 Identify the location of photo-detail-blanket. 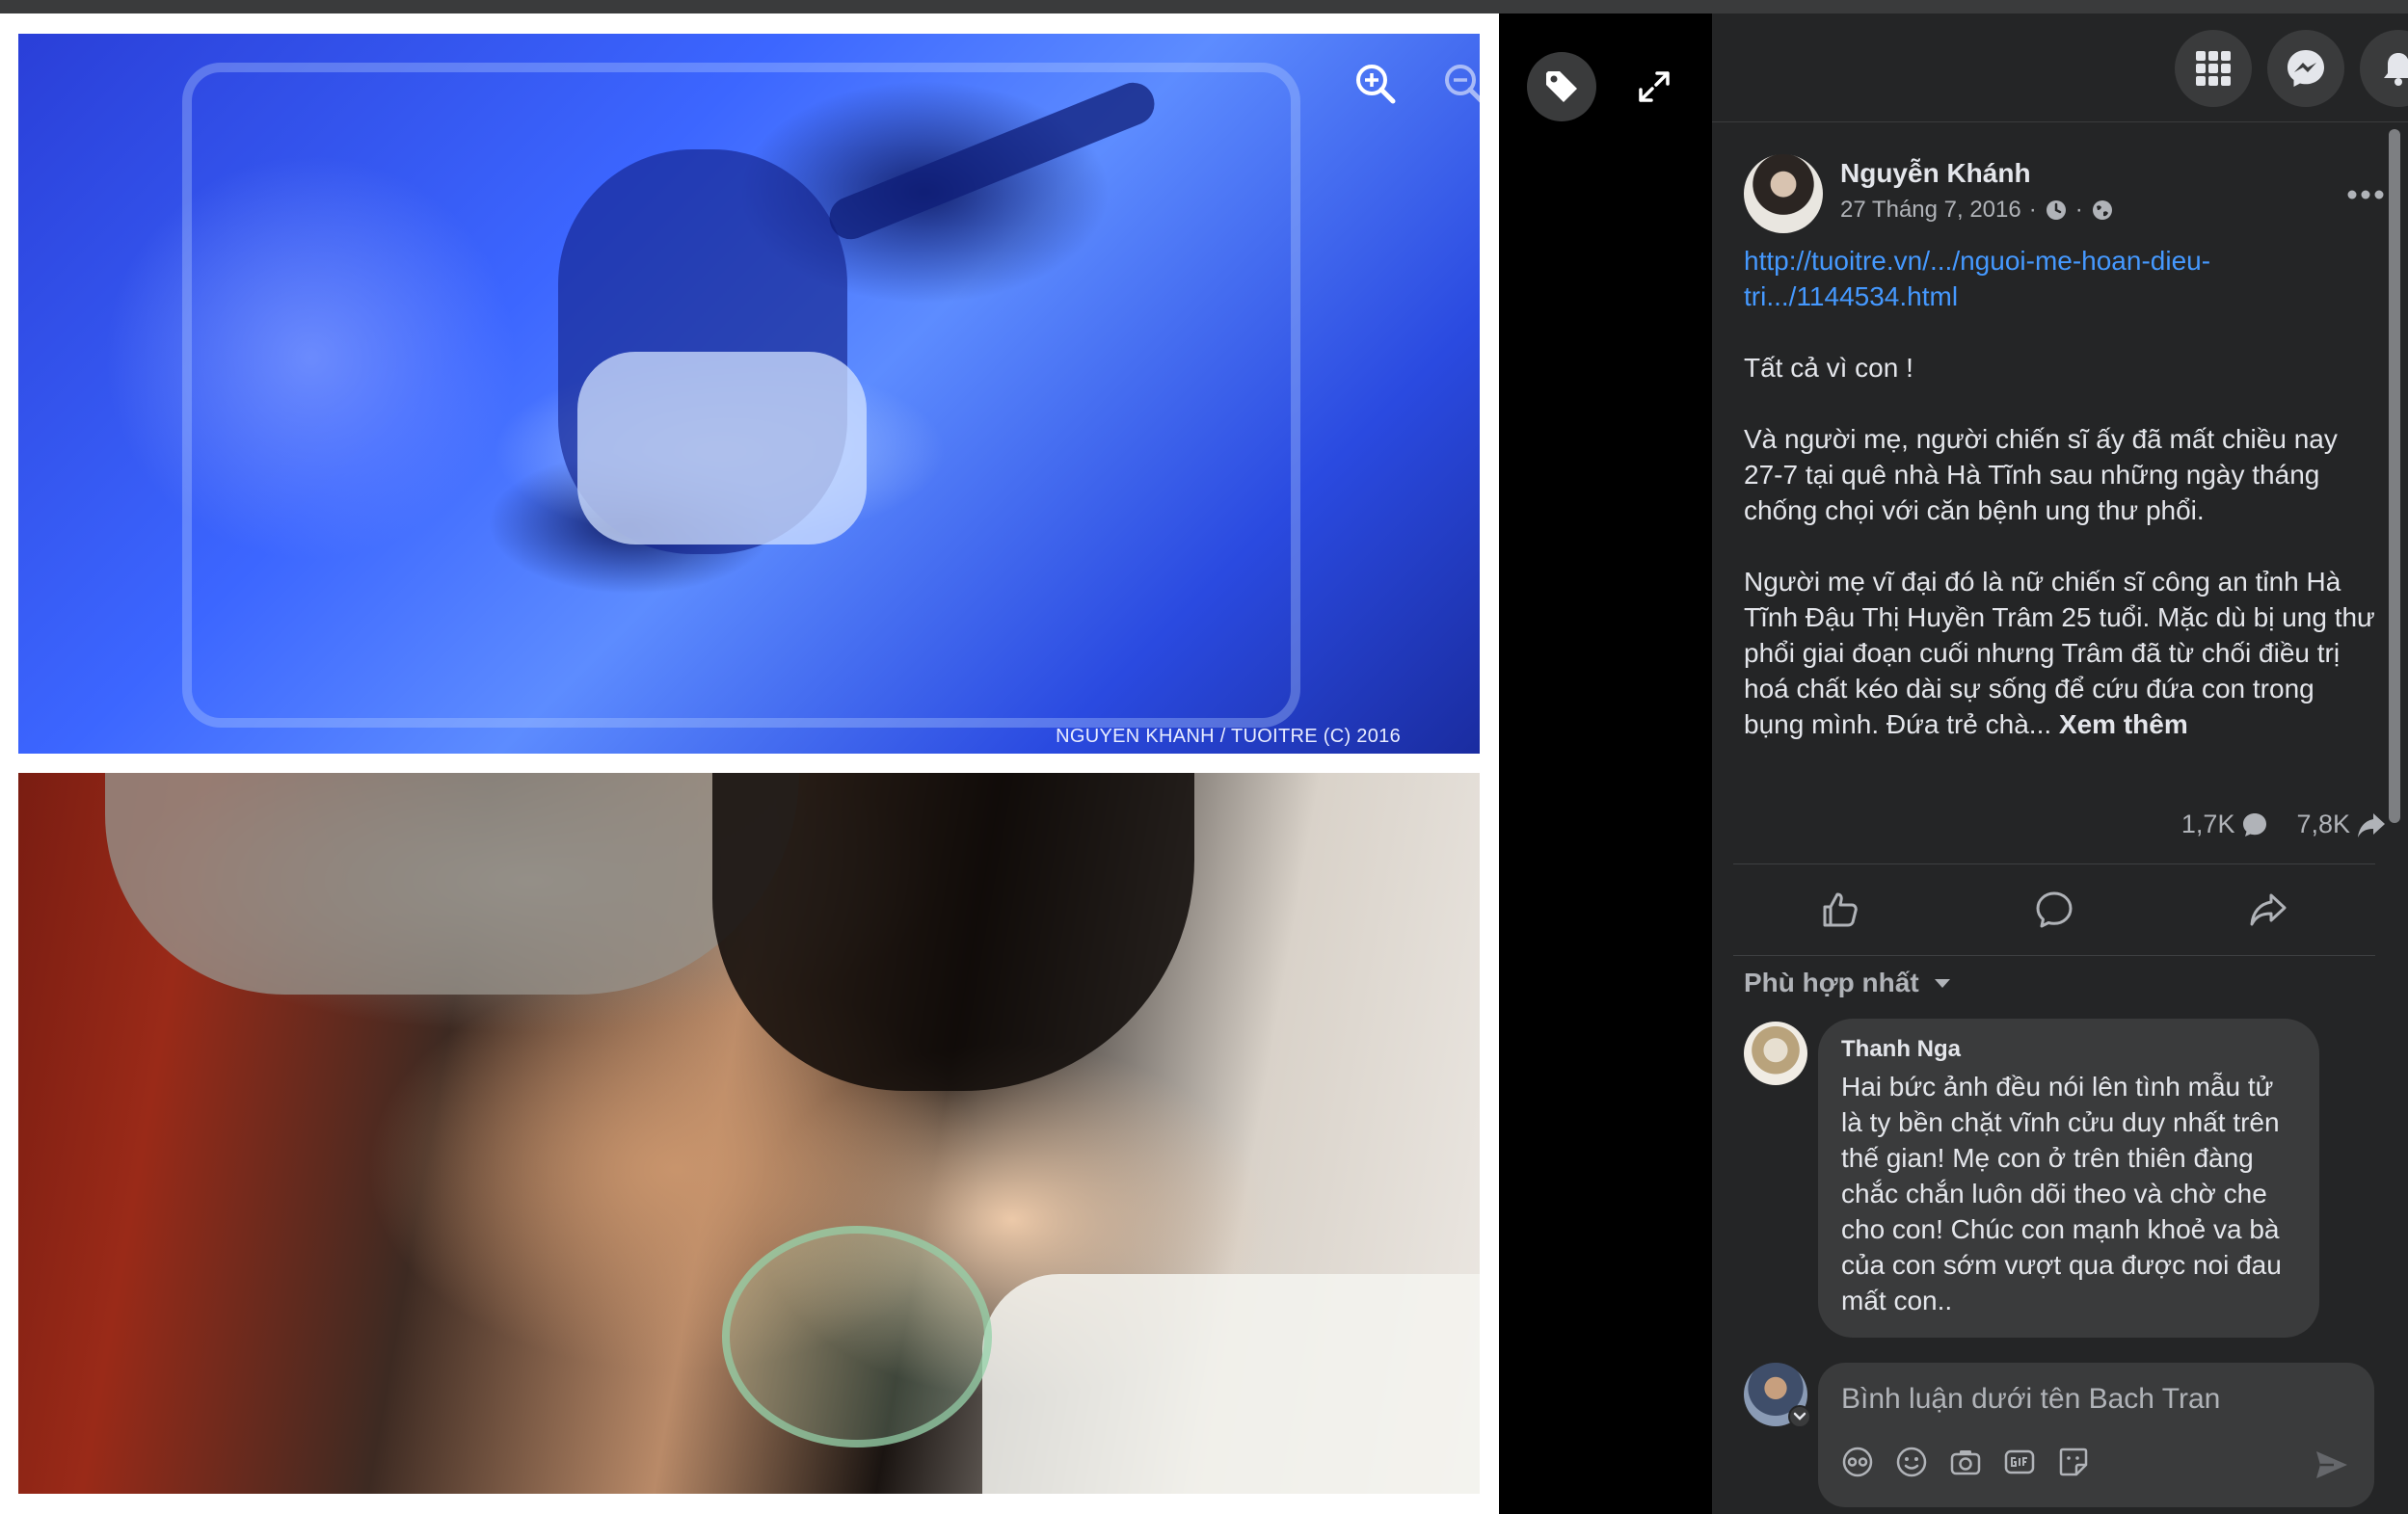
(1231, 1384).